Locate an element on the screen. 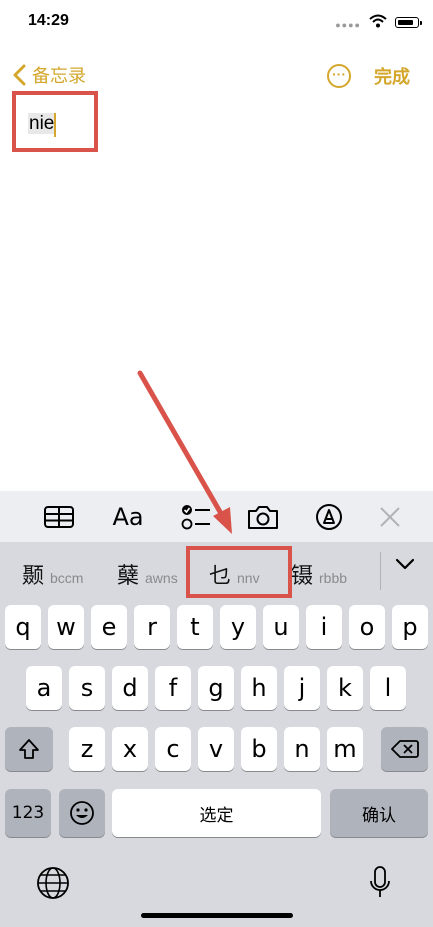 This screenshot has width=433, height=927. cellular-signal-icon: ●●●● is located at coordinates (348, 25).